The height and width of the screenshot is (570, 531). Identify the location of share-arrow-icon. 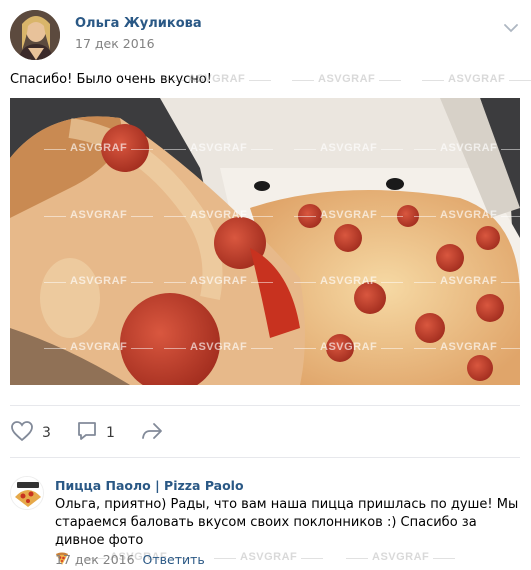
(152, 433).